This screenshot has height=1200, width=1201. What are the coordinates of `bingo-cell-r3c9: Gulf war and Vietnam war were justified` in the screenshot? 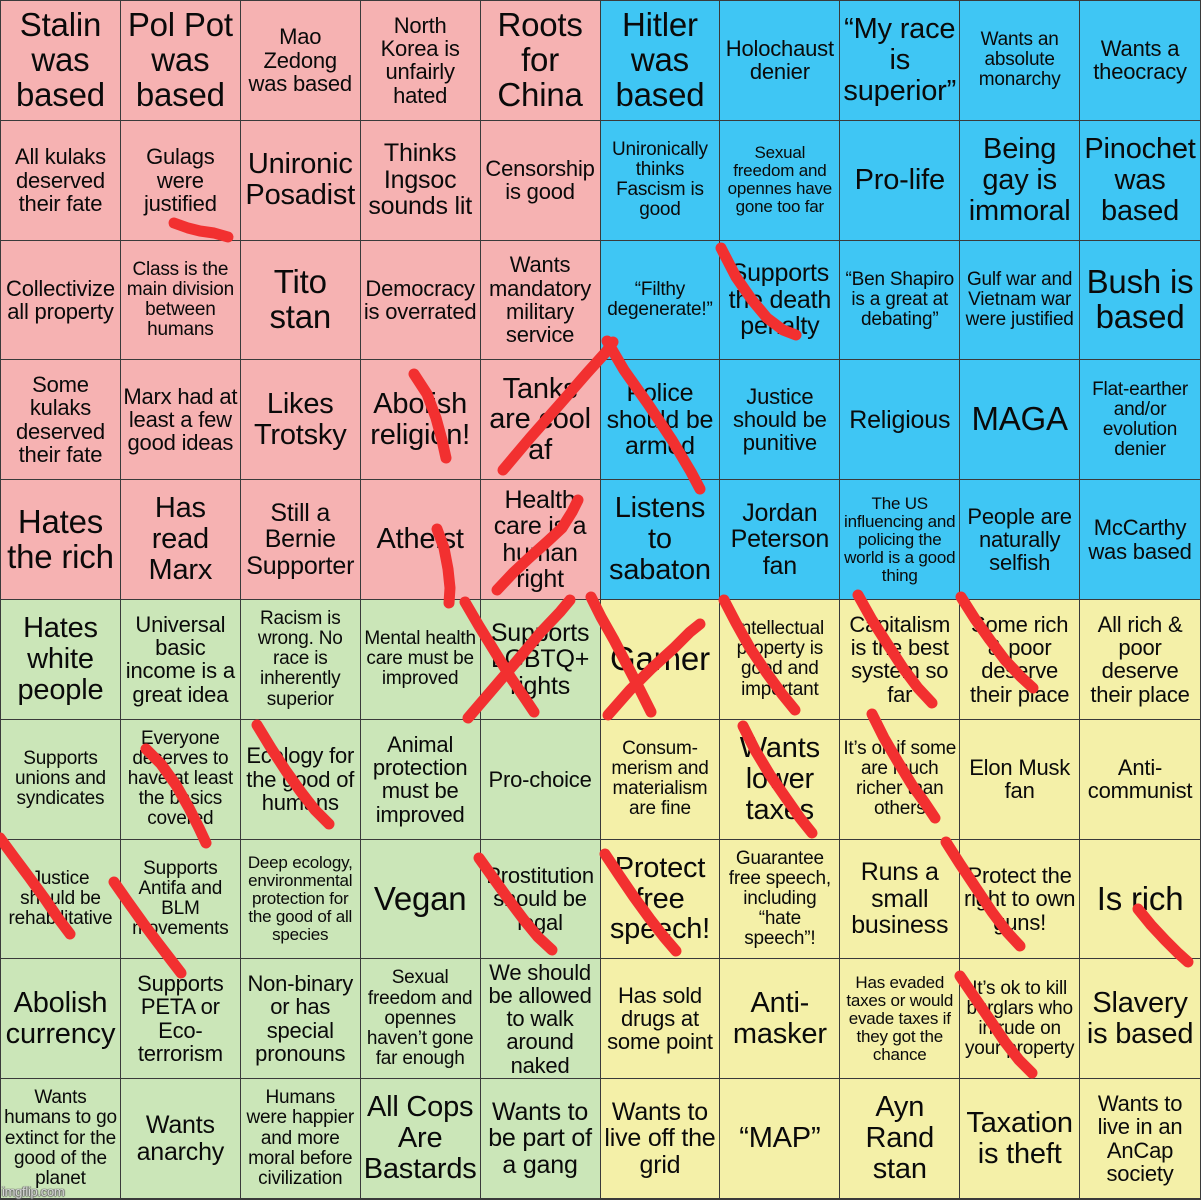 It's located at (1020, 300).